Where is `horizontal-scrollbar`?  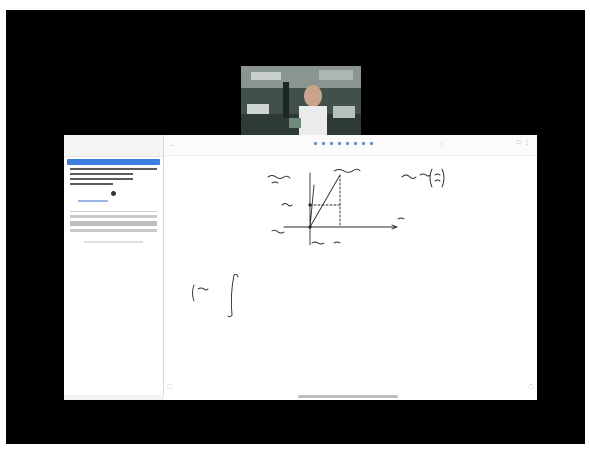 horizontal-scrollbar is located at coordinates (348, 396).